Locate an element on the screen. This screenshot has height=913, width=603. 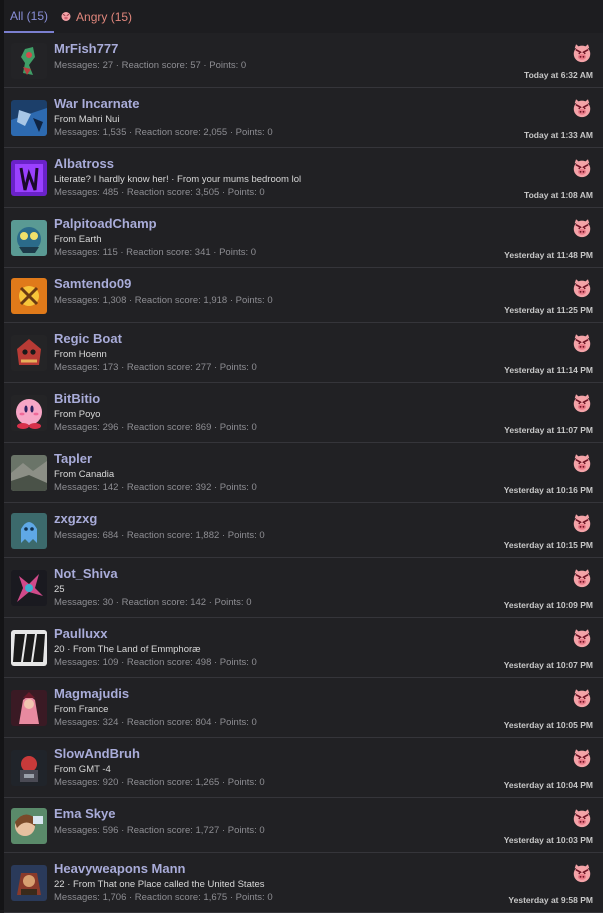
user-blurb: From Canadia is located at coordinates (84, 474).